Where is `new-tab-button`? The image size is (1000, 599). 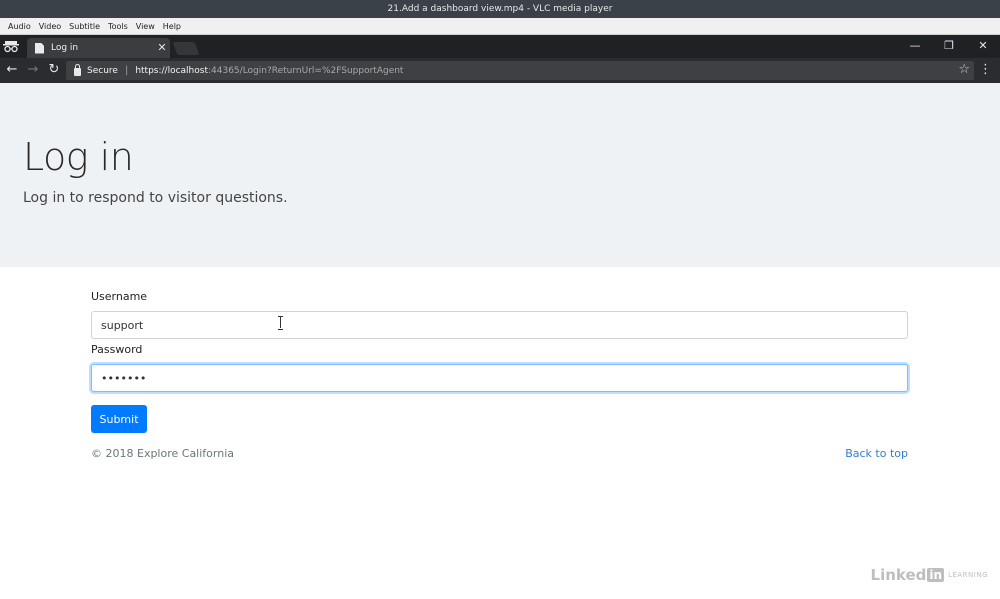 new-tab-button is located at coordinates (186, 48).